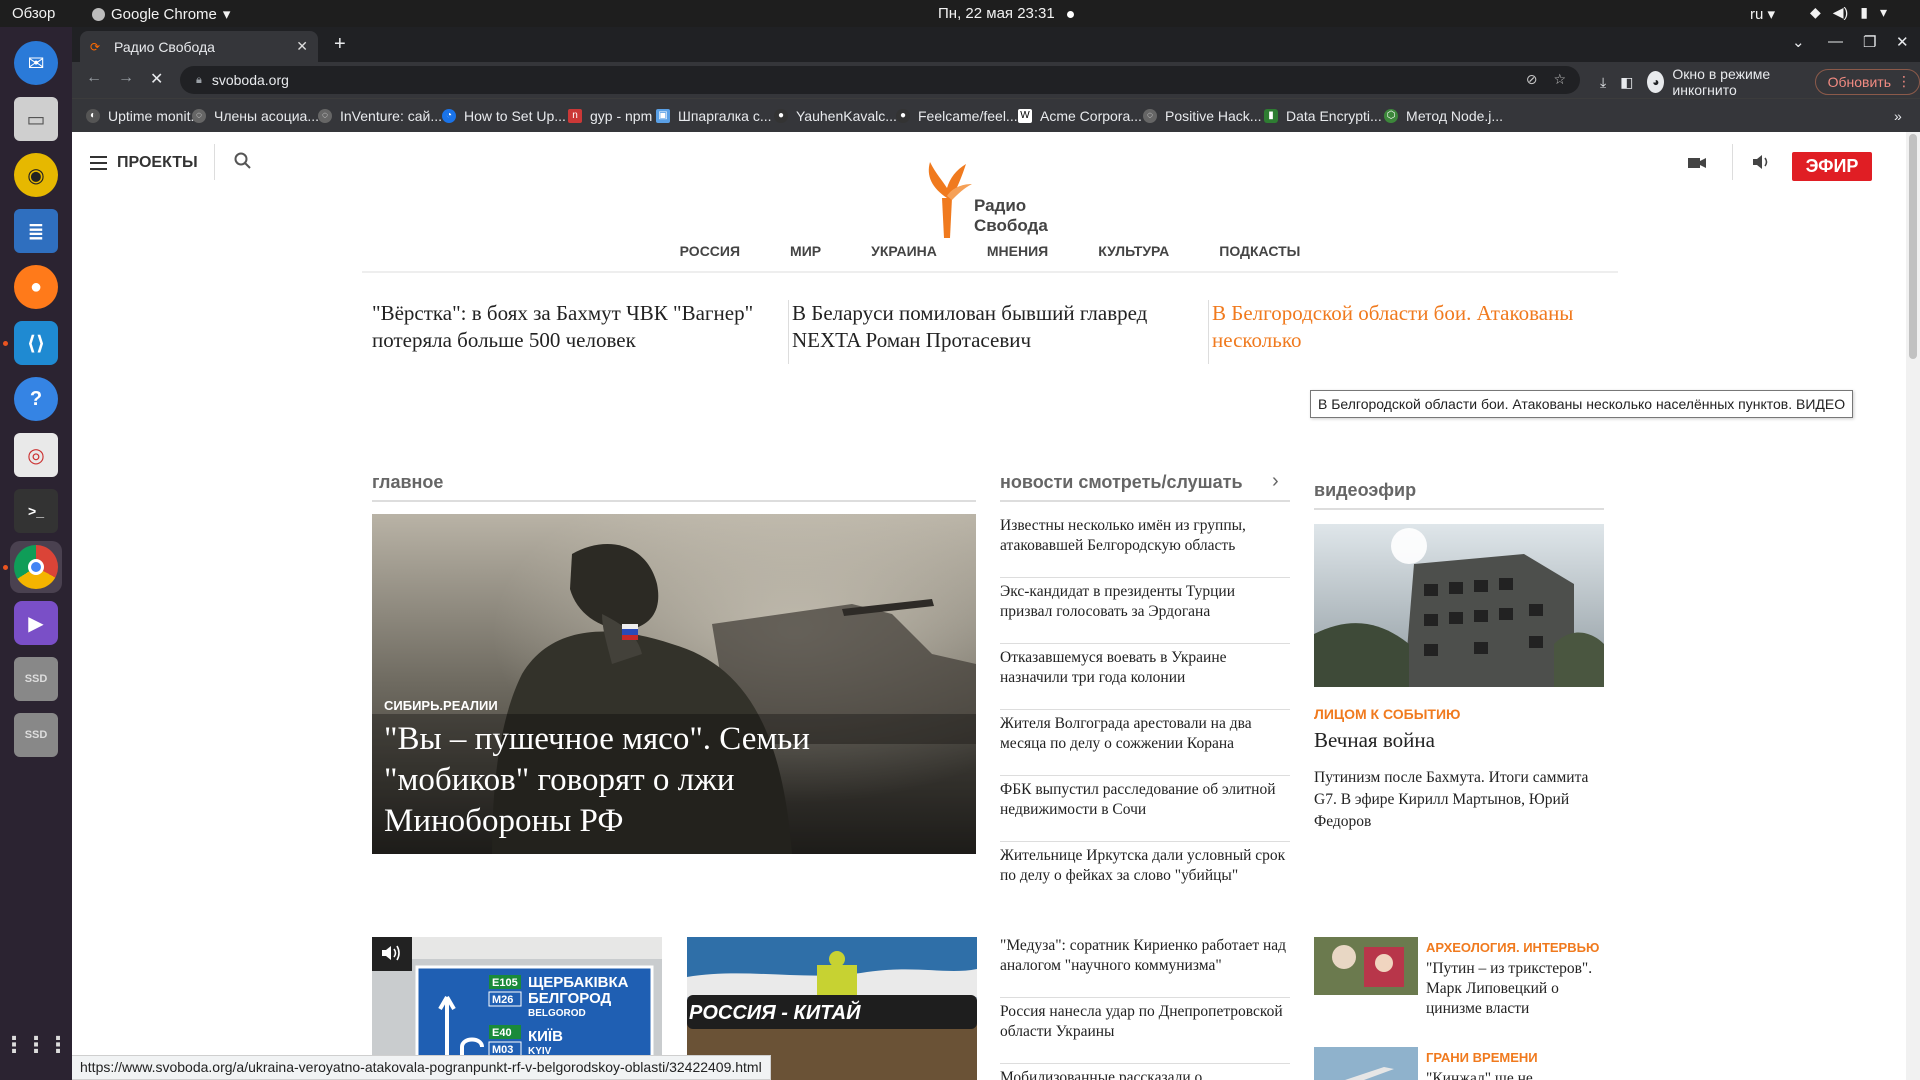 The height and width of the screenshot is (1080, 1920). I want to click on dock: ✉ ▭ ◉ ≣ ● ⟨⟩ ? ◎ >_ ▶ SSD SSD ⋮⋮⋮, so click(36, 553).